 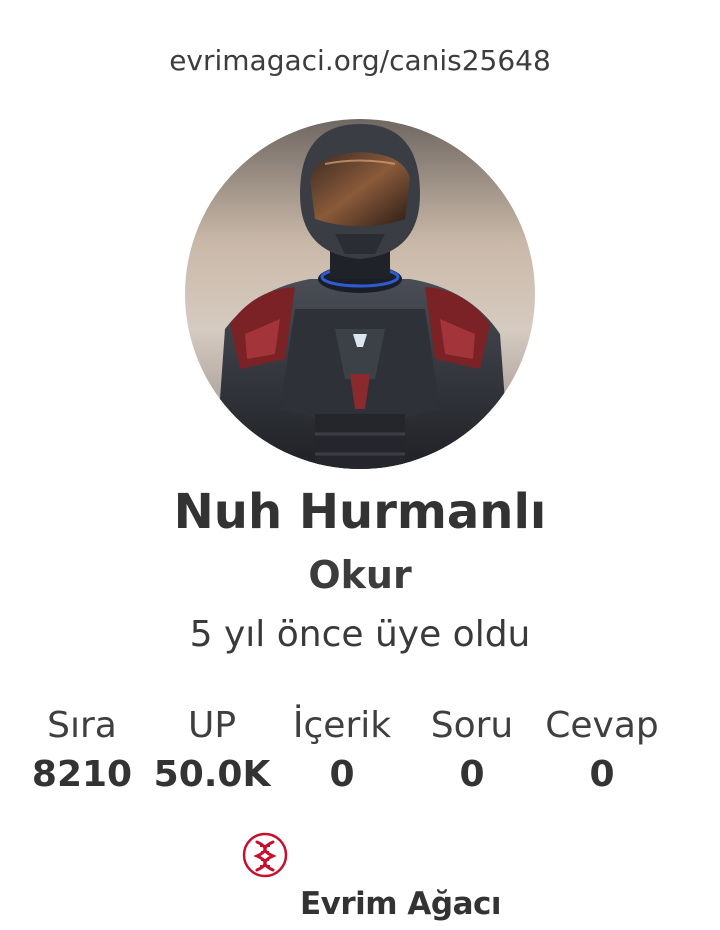 I want to click on profile-url: evrimagaci.org/canis25648, so click(x=360, y=60).